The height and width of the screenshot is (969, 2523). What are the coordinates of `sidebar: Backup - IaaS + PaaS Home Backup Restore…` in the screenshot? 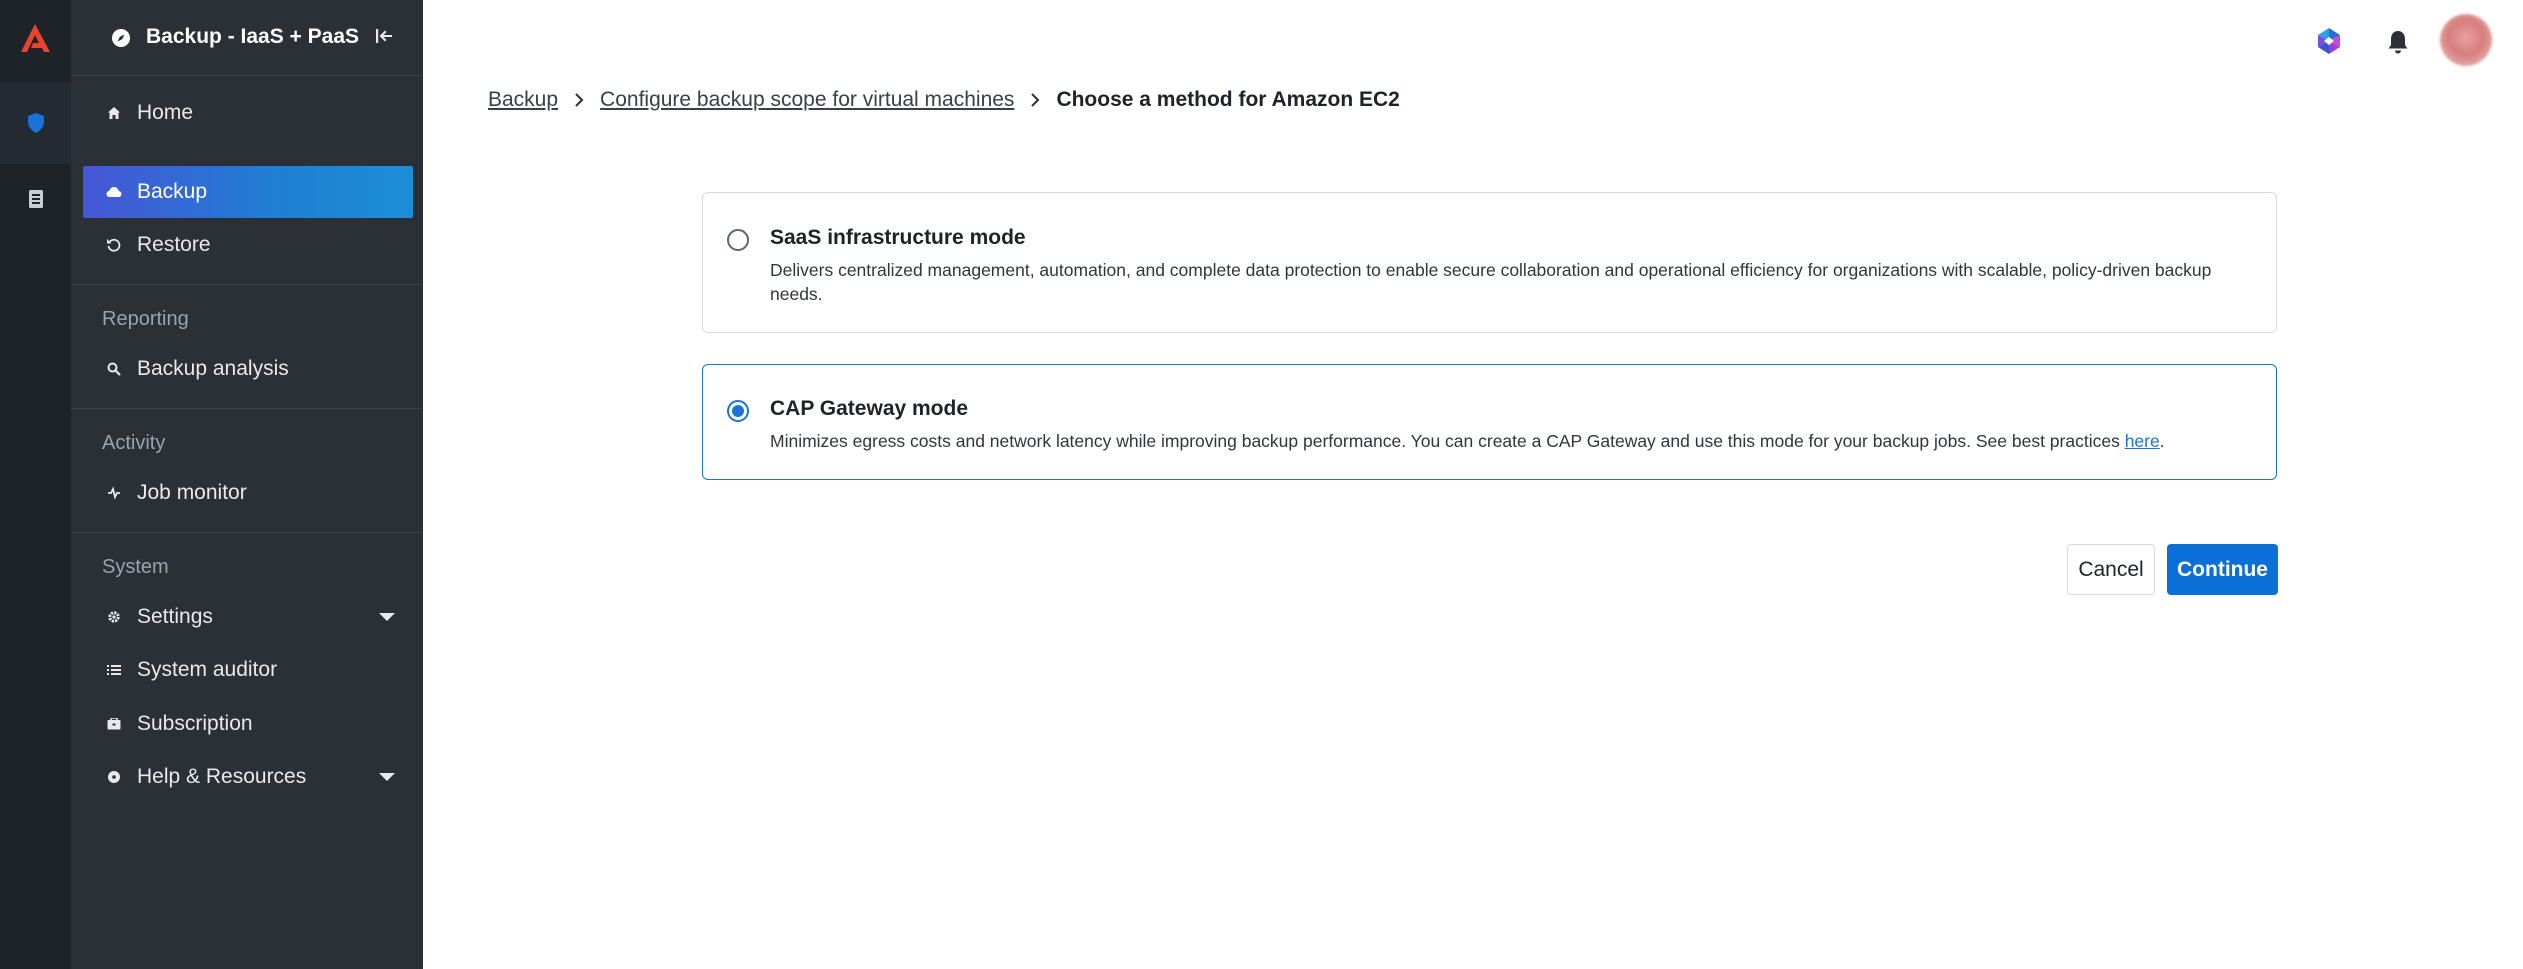 It's located at (247, 484).